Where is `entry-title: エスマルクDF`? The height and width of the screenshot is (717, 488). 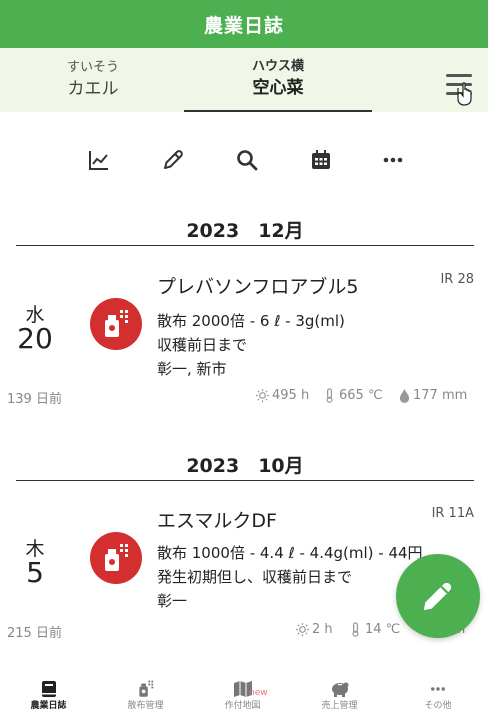 entry-title: エスマルクDF is located at coordinates (217, 521).